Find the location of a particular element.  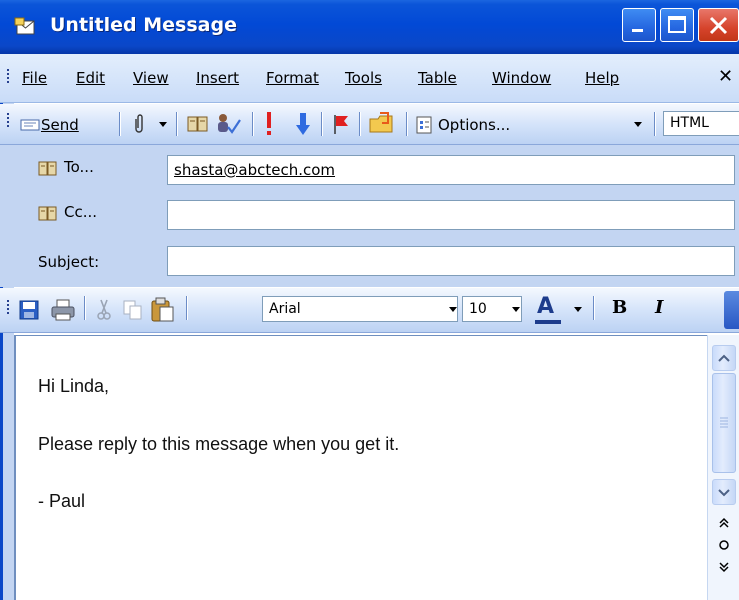

to-recipient: shasta@abctech.com is located at coordinates (254, 170).